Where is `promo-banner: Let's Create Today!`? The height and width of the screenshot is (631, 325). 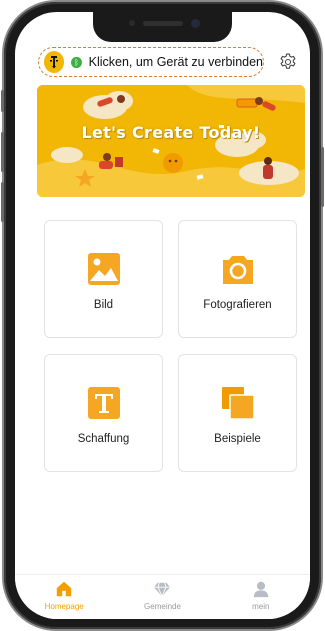
promo-banner: Let's Create Today! is located at coordinates (171, 141).